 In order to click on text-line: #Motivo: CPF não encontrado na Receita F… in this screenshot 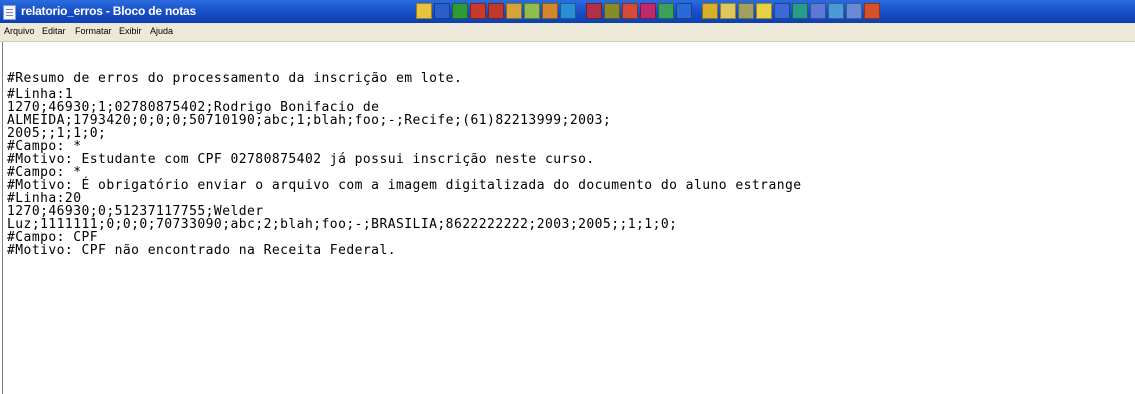, I will do `click(202, 250)`.